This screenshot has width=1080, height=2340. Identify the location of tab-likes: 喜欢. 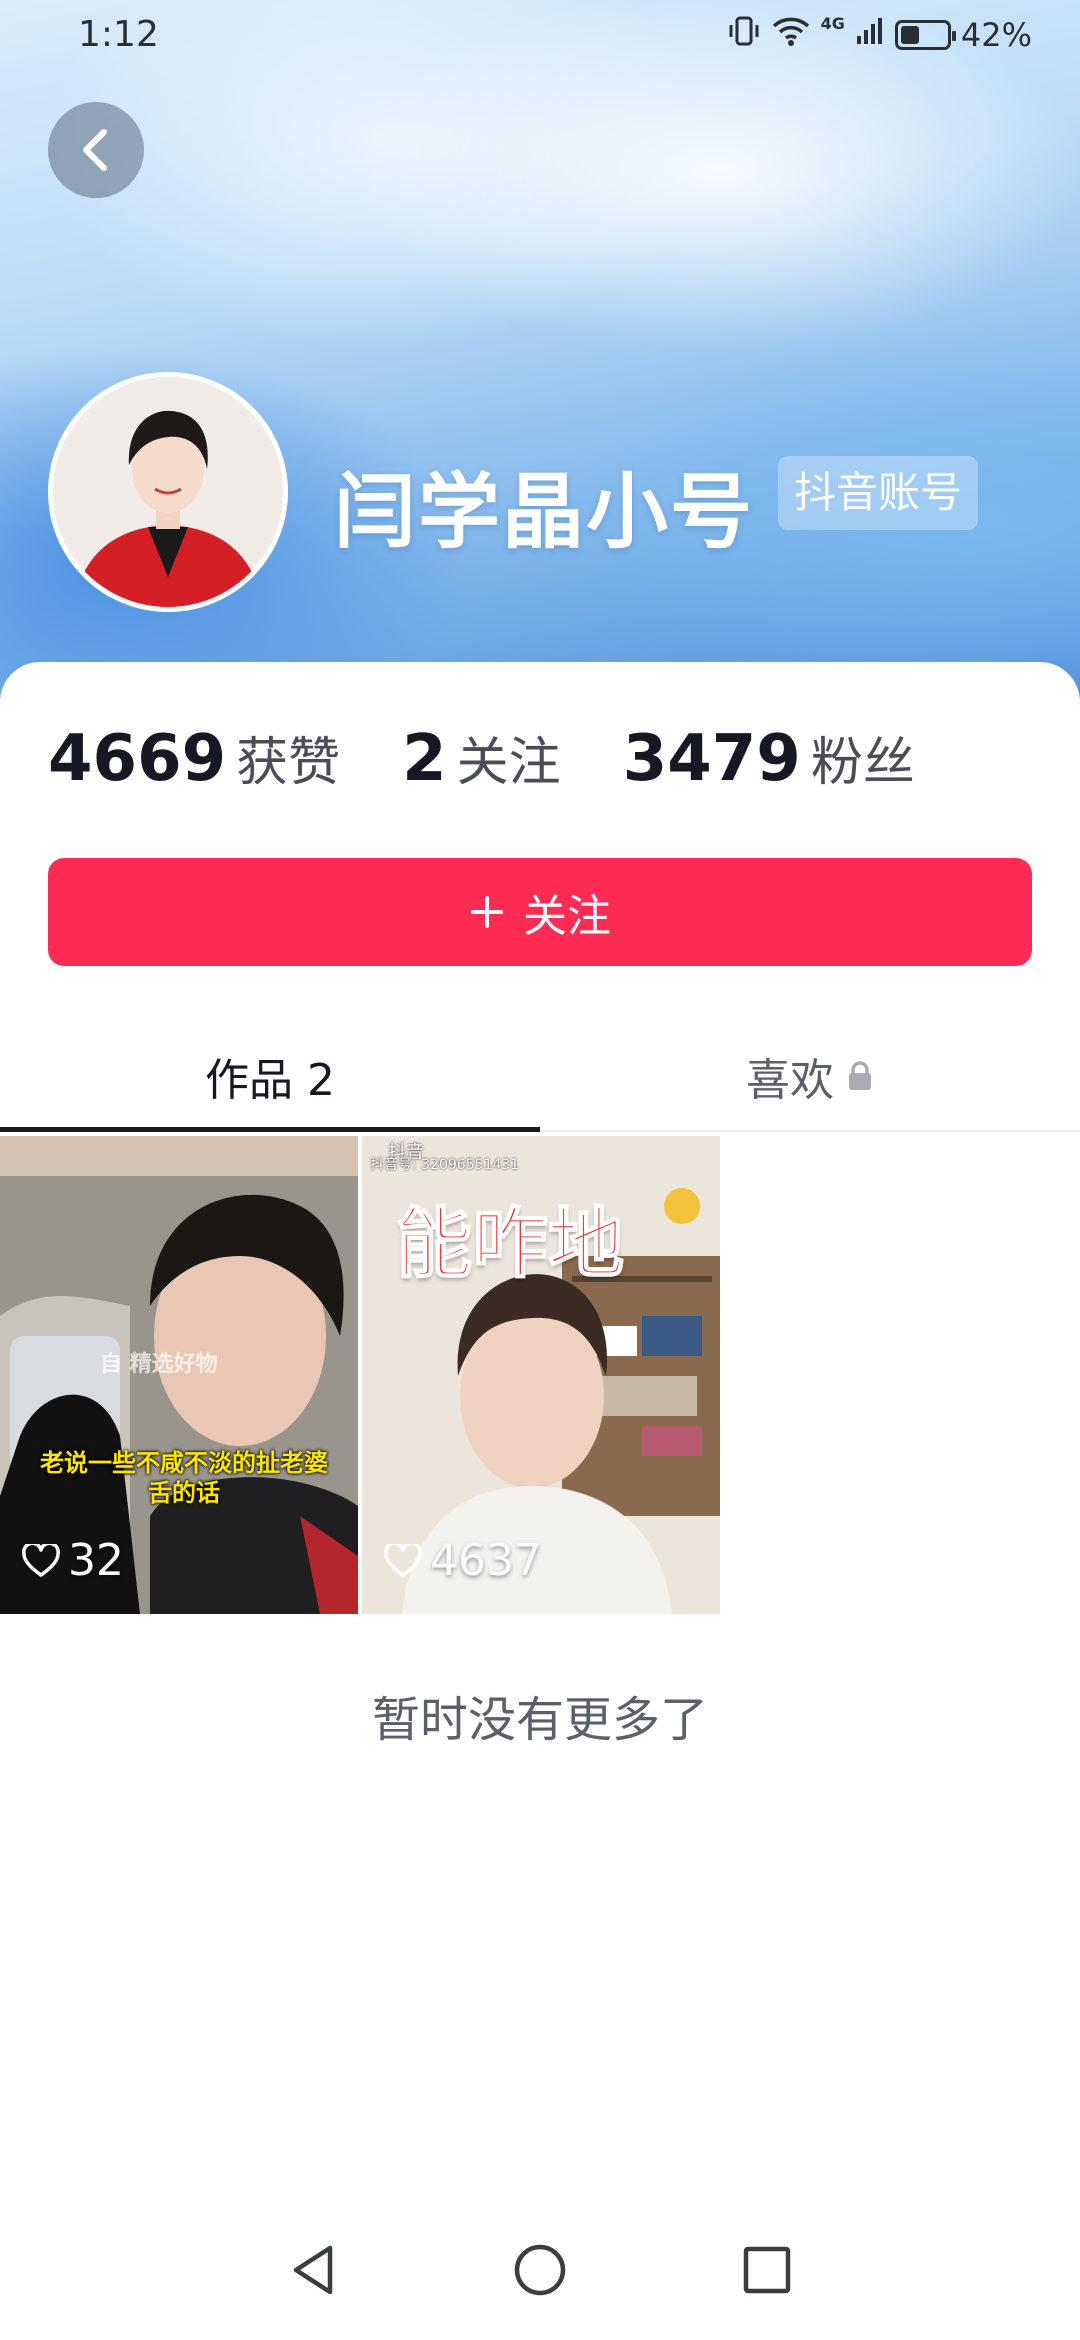
(810, 1076).